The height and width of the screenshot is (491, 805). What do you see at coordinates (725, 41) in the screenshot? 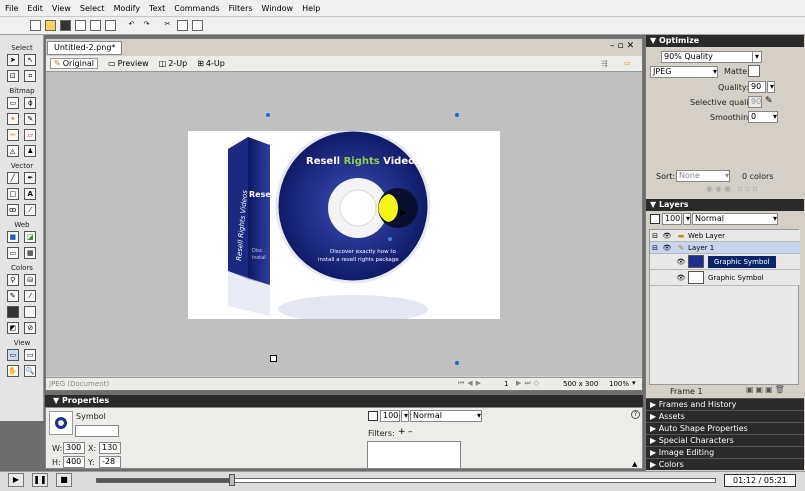
I see `optimize-header: ▼ Optimize` at bounding box center [725, 41].